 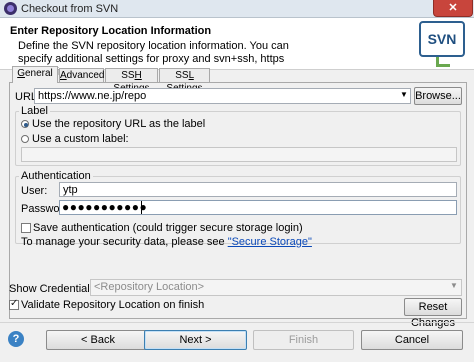 What do you see at coordinates (237, 322) in the screenshot?
I see `footer-divider` at bounding box center [237, 322].